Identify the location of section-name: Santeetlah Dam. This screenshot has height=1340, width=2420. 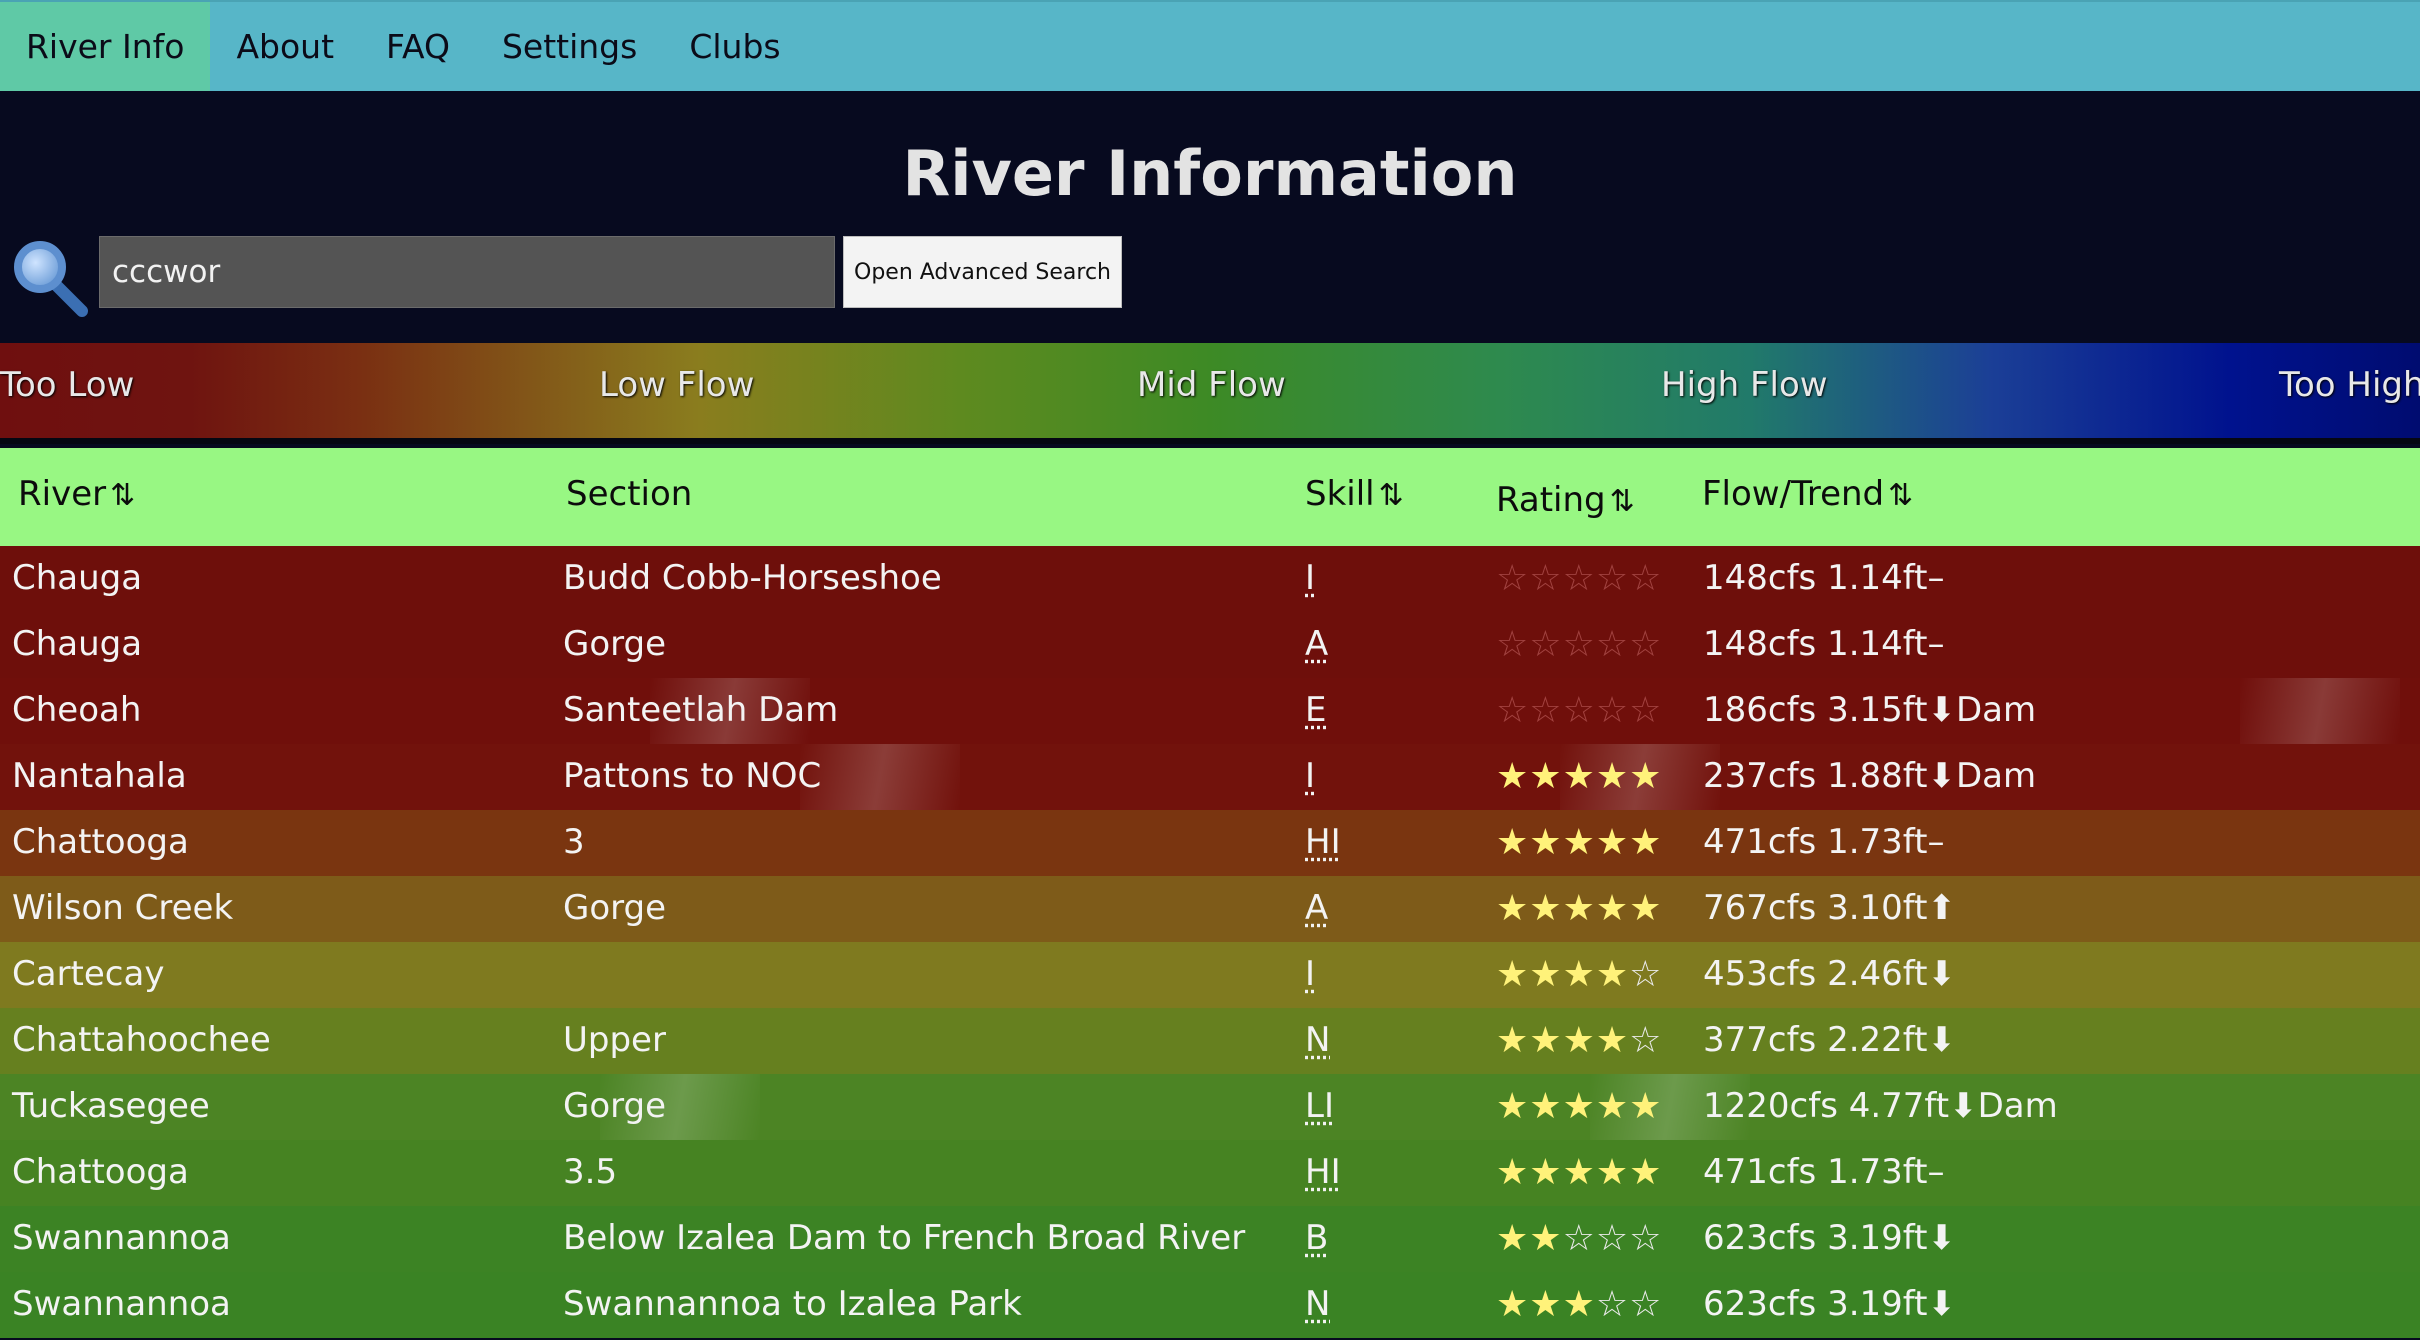
(701, 710).